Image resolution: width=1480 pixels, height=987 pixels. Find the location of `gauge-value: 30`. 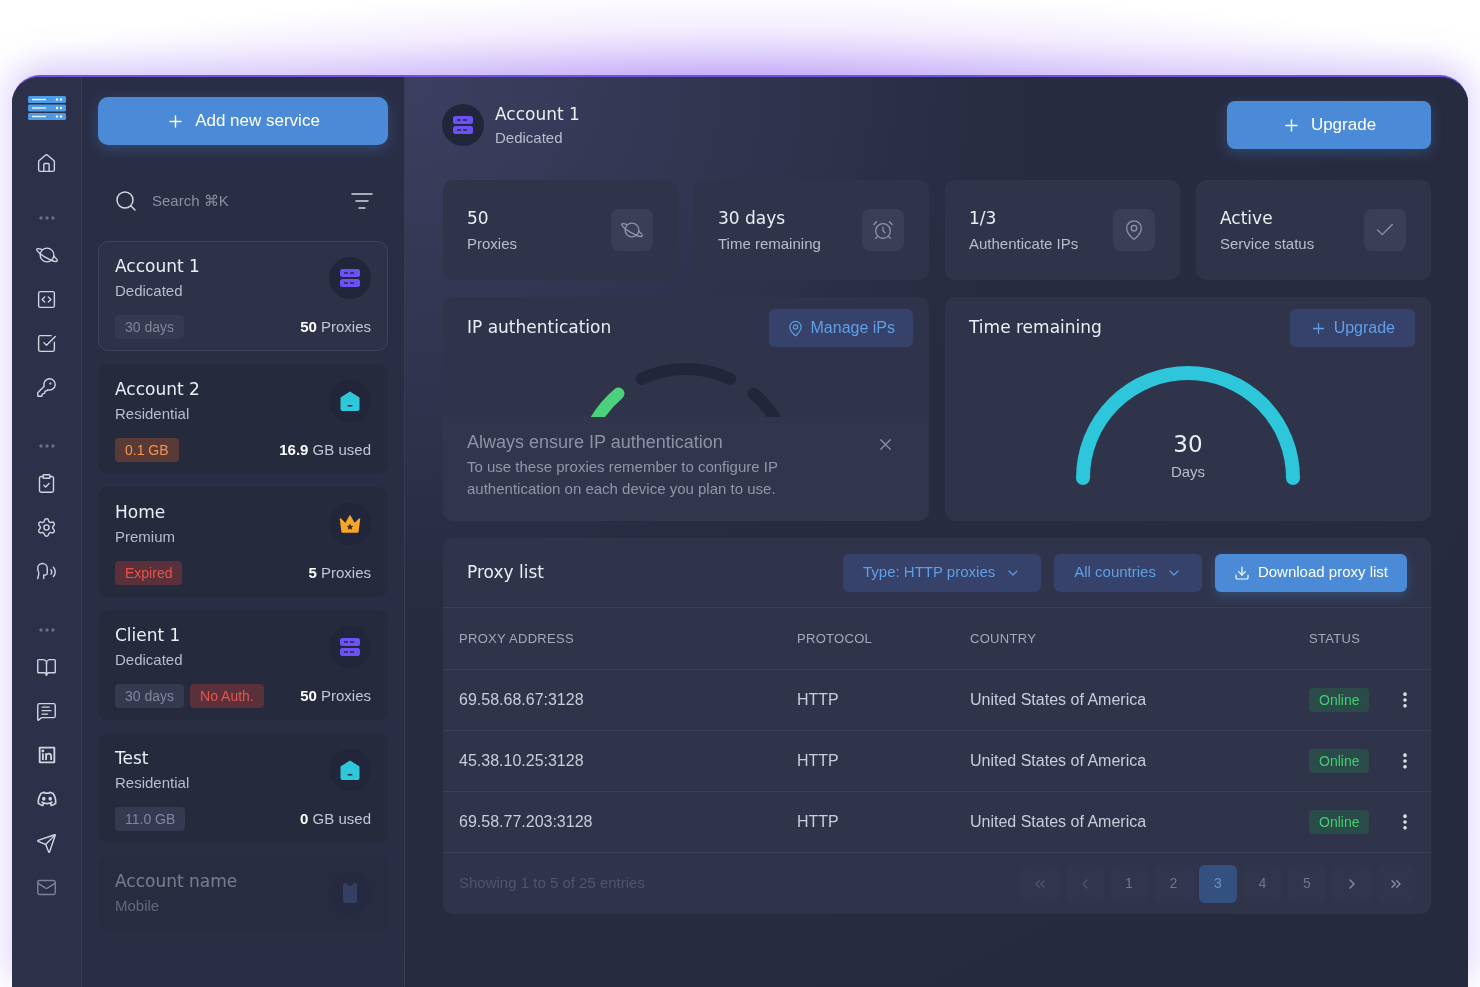

gauge-value: 30 is located at coordinates (1188, 444).